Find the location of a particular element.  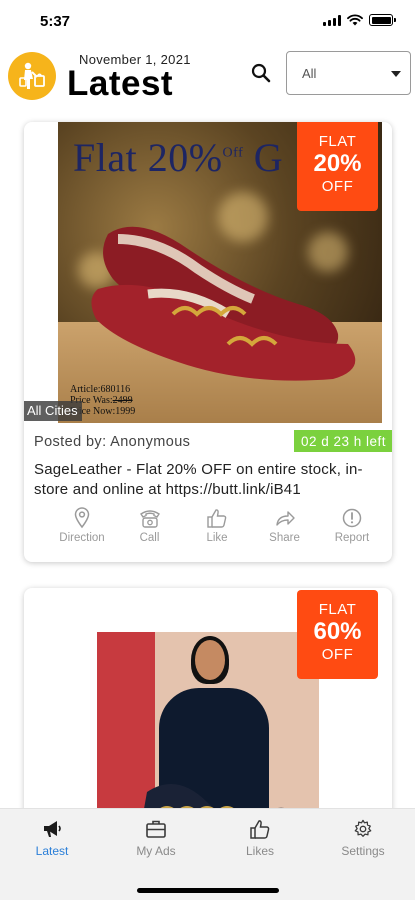

share-icon is located at coordinates (285, 518).